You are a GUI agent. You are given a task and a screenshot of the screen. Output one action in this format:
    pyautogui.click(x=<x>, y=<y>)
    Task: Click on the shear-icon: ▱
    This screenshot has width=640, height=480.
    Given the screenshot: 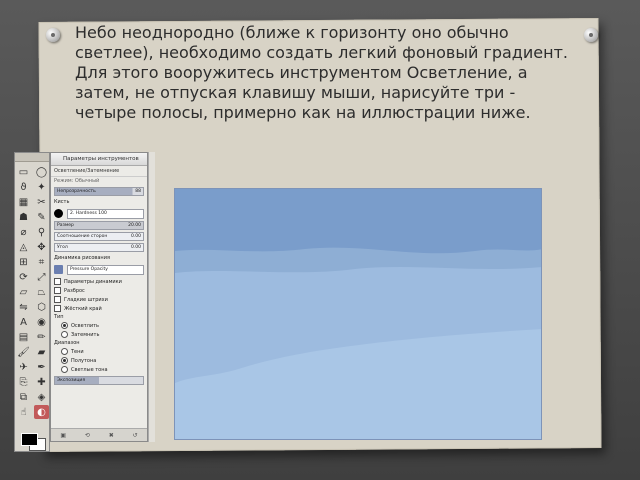 What is the action you would take?
    pyautogui.click(x=23, y=292)
    